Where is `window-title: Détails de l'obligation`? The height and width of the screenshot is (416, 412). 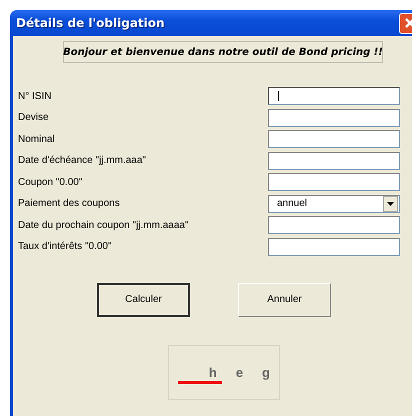
window-title: Détails de l'obligation is located at coordinates (91, 23).